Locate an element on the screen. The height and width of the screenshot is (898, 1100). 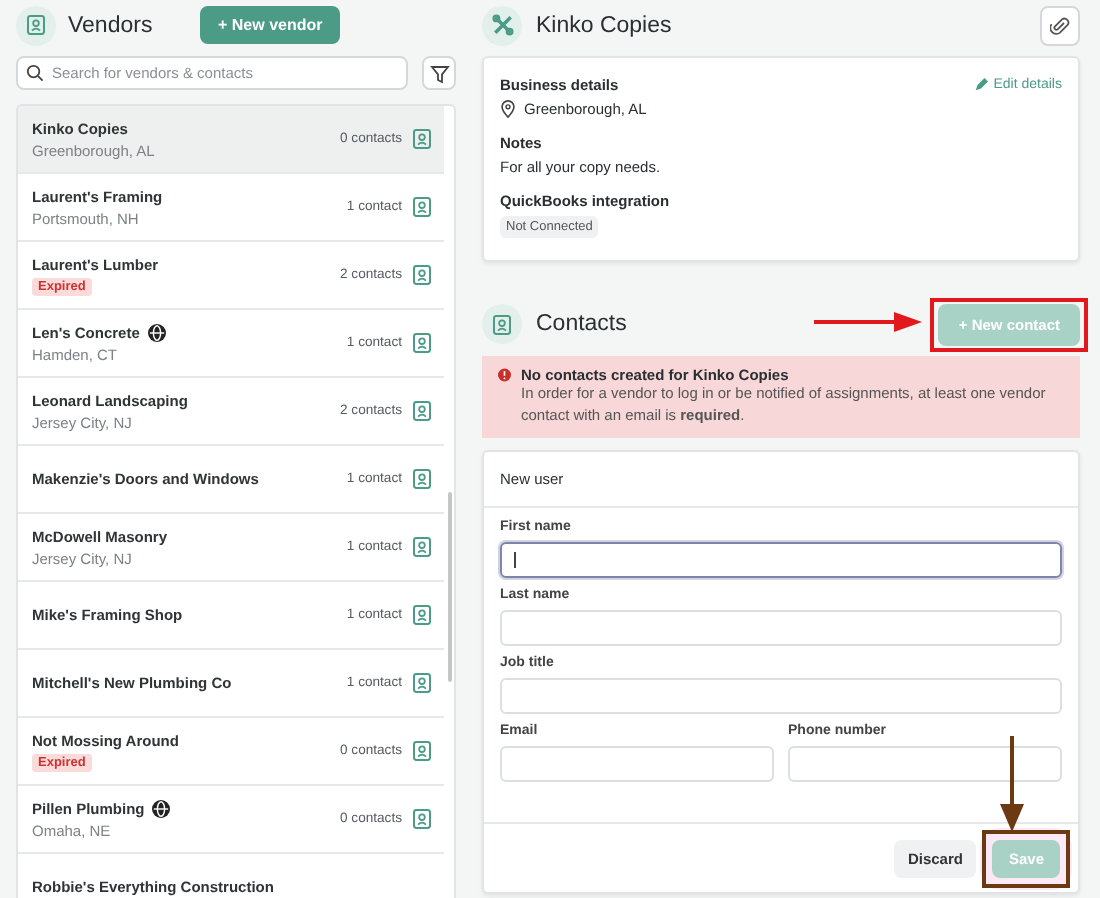
filter-icon is located at coordinates (439, 73).